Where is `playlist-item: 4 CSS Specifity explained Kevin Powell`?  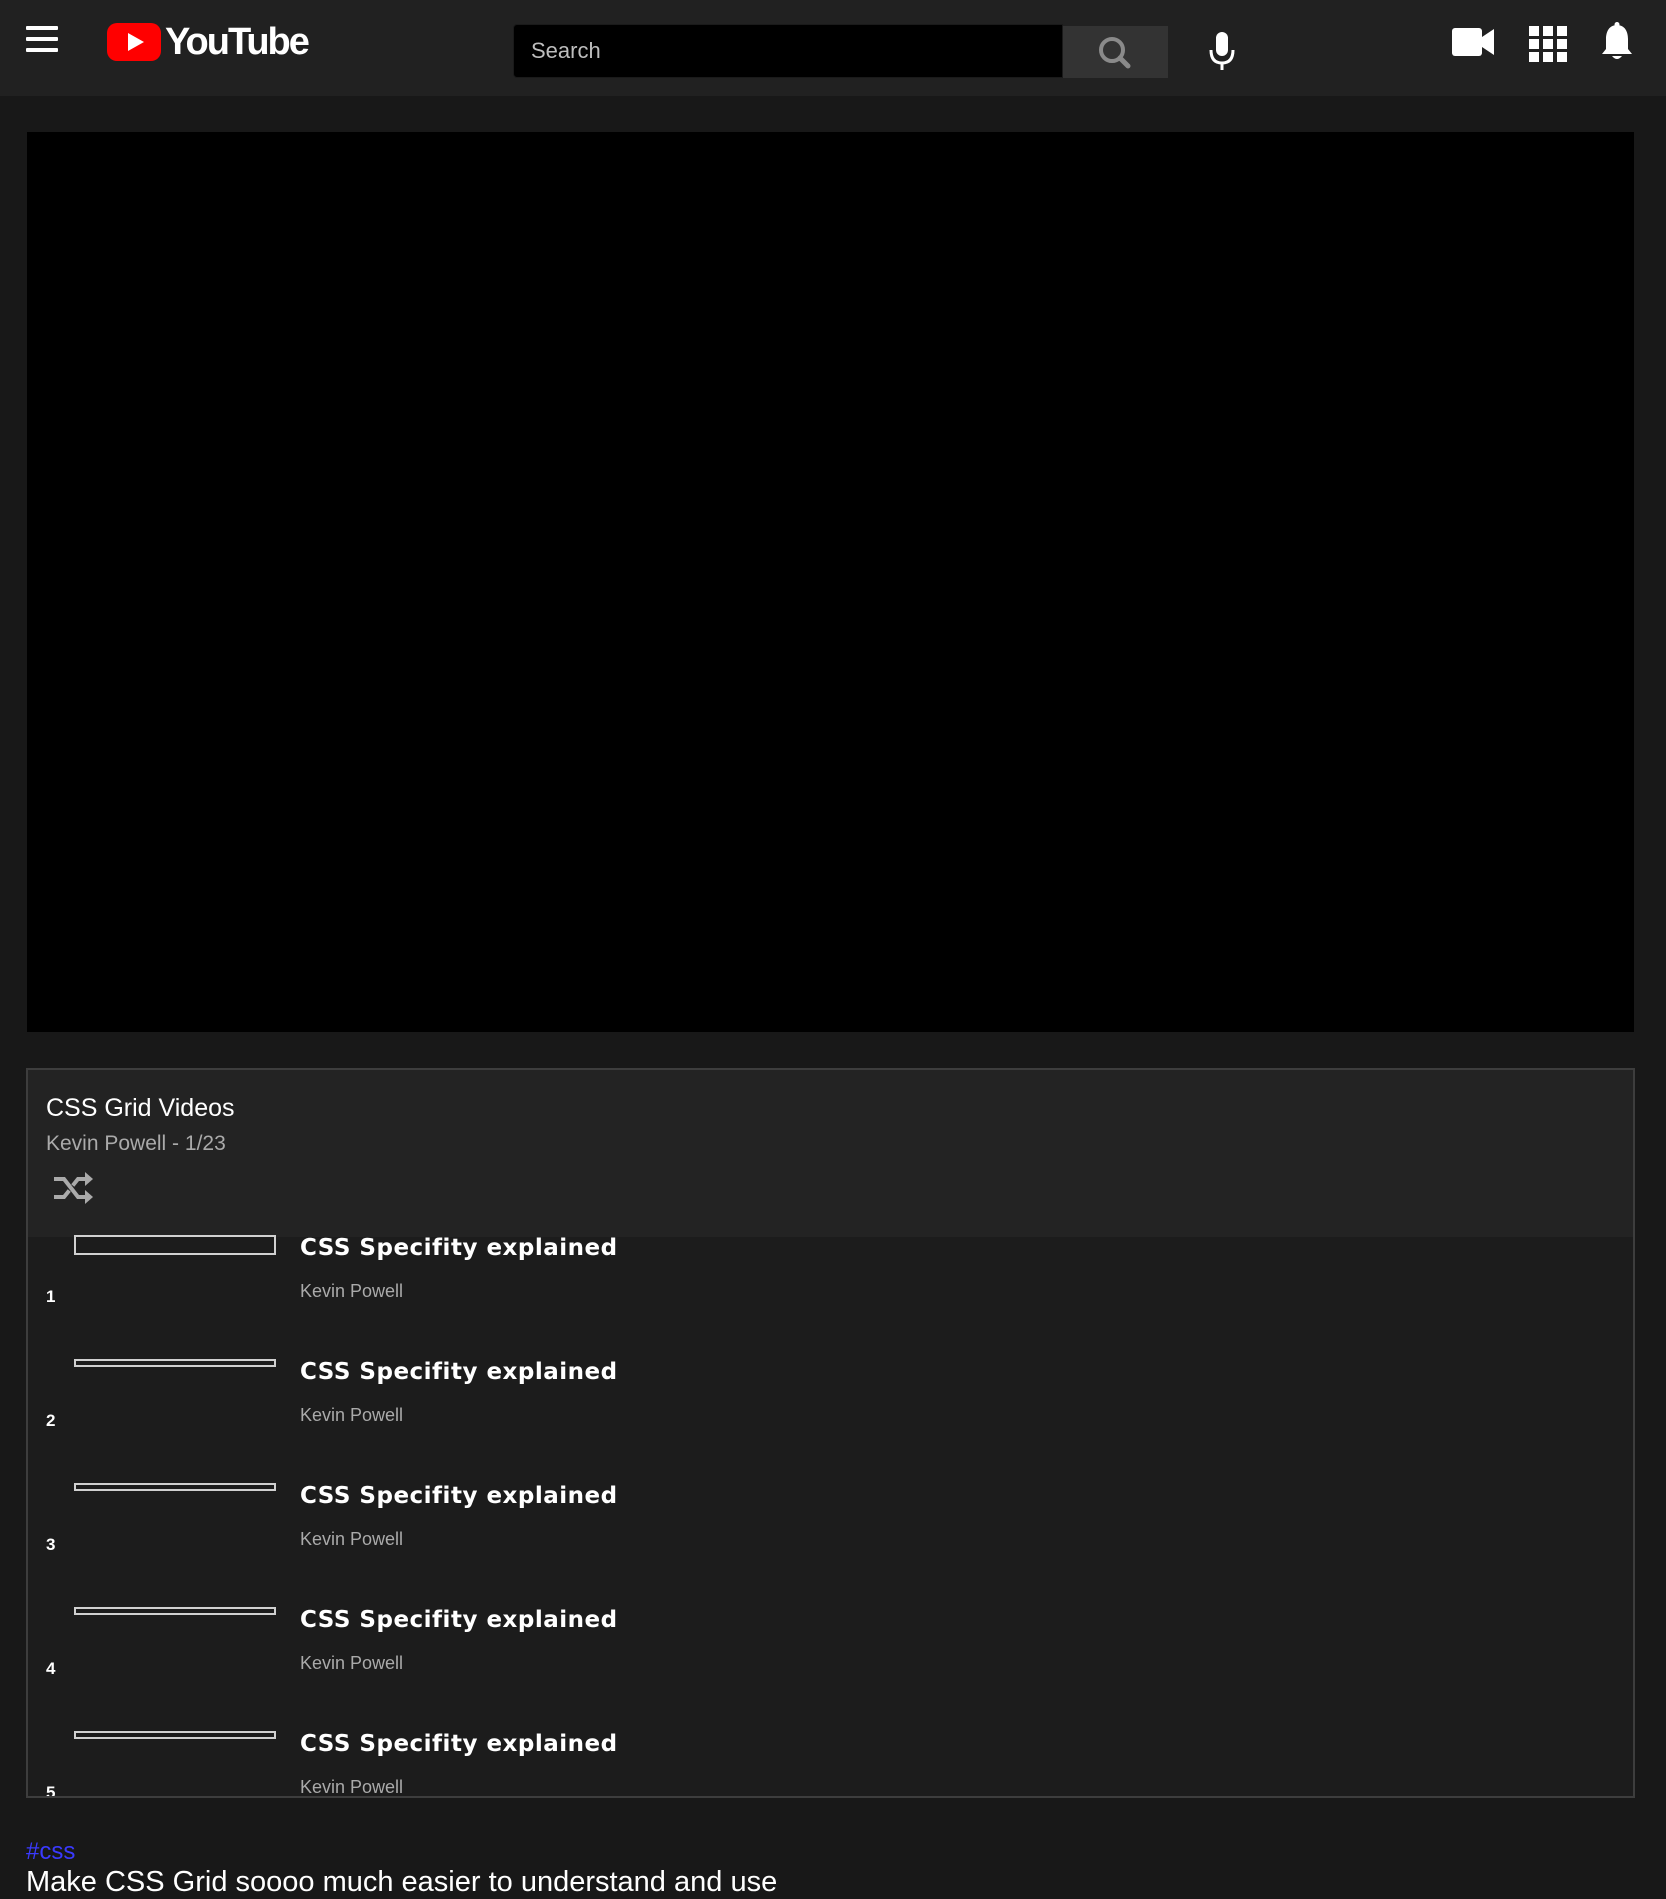 playlist-item: 4 CSS Specifity explained Kevin Powell is located at coordinates (830, 1669).